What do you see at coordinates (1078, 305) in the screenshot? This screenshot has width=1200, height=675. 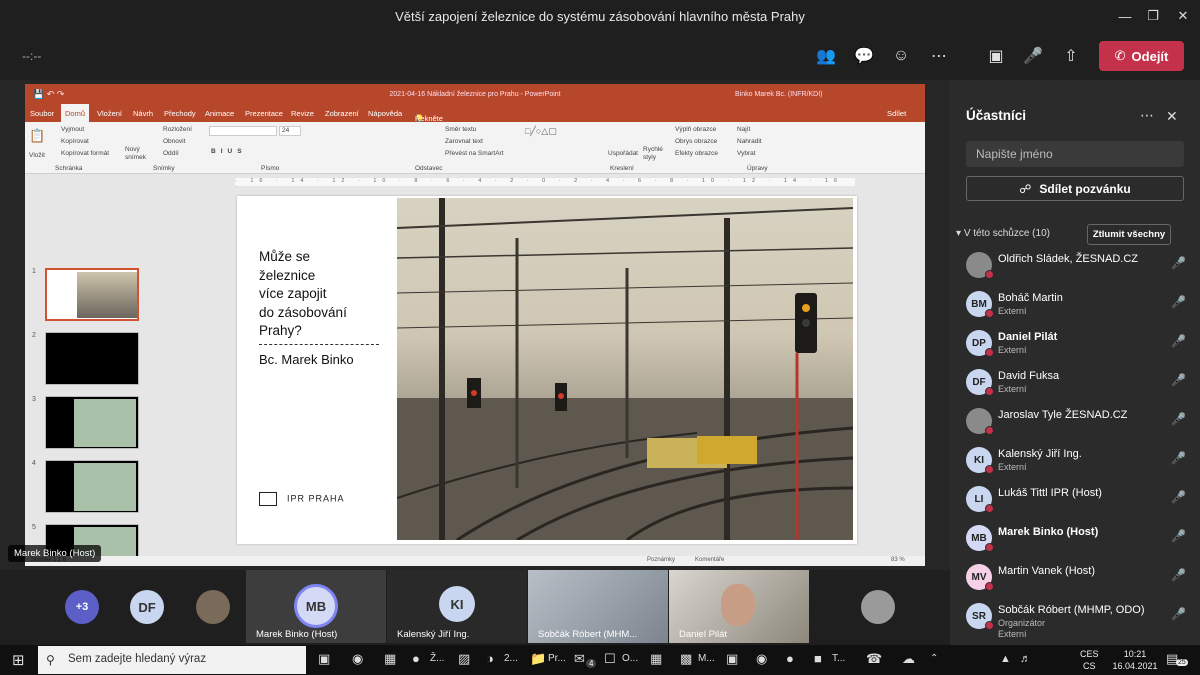 I see `participant-row: BM Boháč Martin Externí 🎤` at bounding box center [1078, 305].